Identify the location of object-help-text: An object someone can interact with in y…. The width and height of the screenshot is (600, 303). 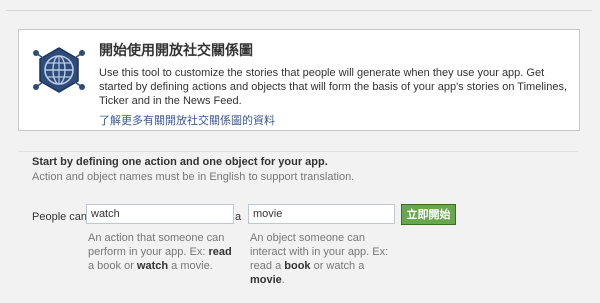
(319, 259).